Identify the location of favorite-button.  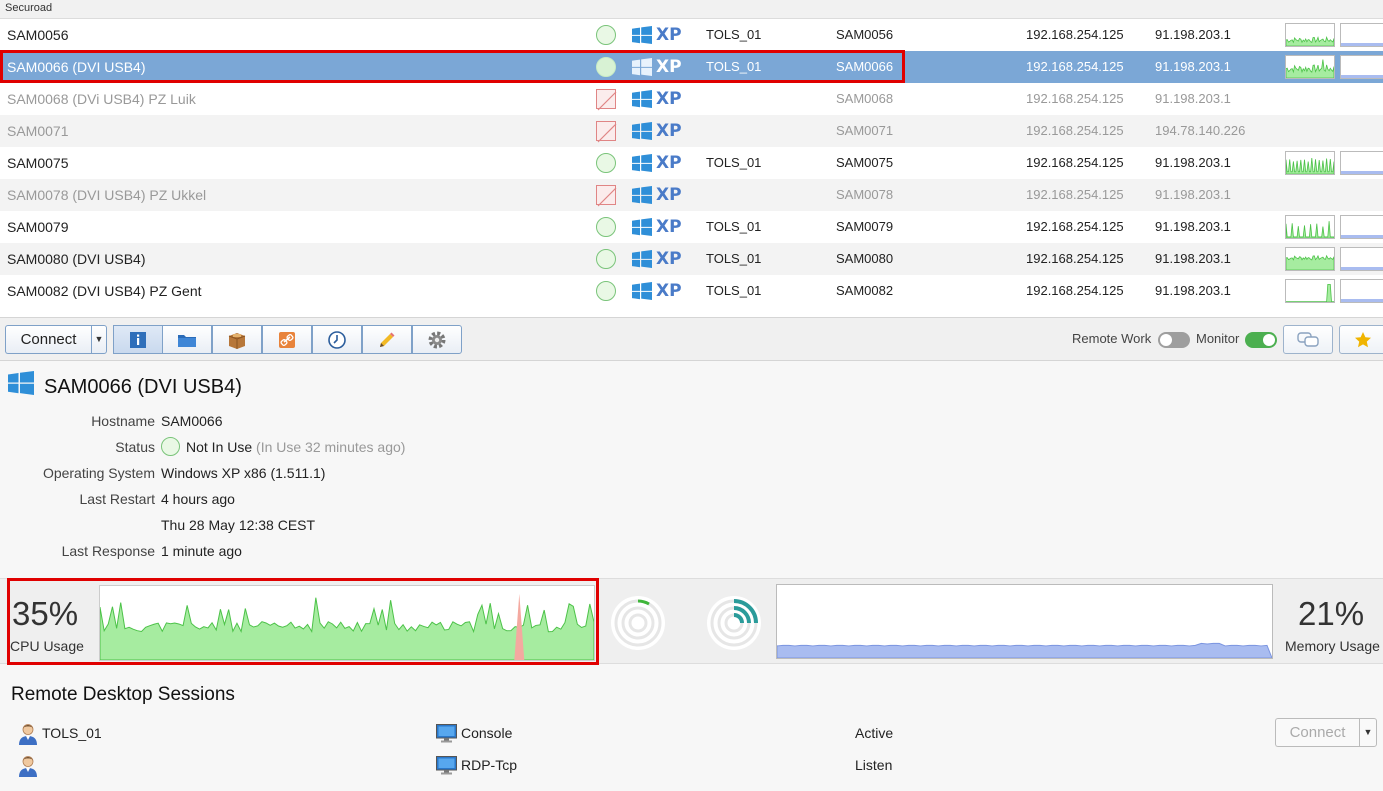
(1361, 339).